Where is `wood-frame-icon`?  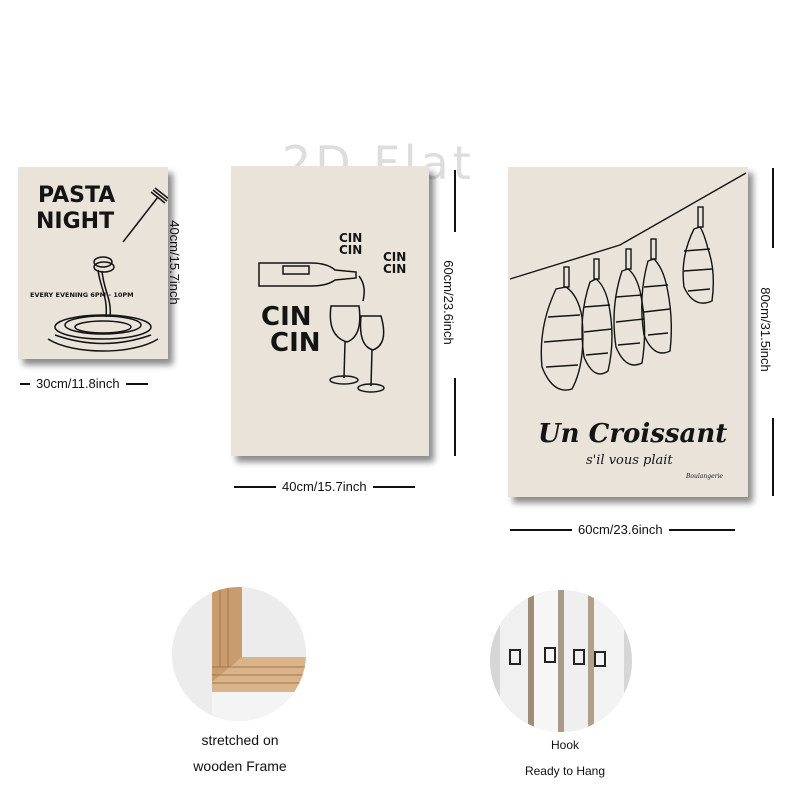 wood-frame-icon is located at coordinates (239, 654).